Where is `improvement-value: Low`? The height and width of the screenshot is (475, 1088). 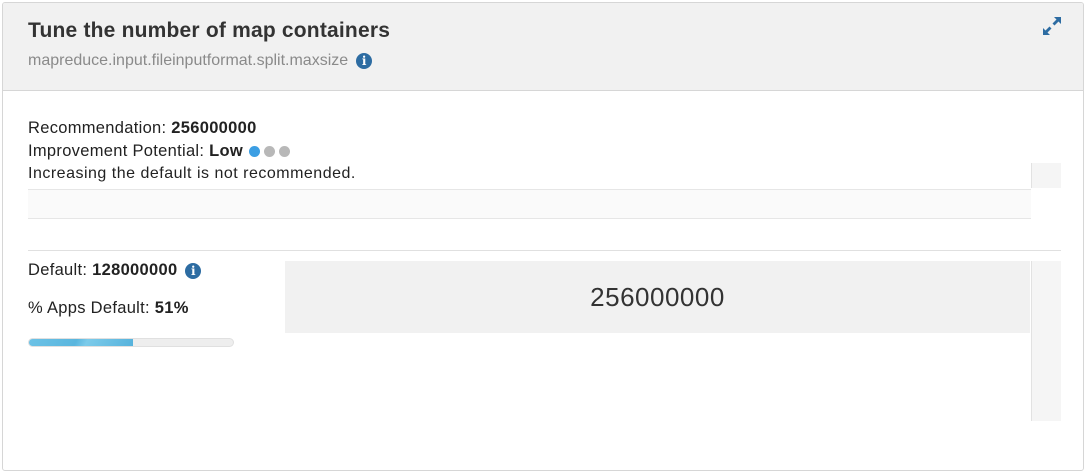 improvement-value: Low is located at coordinates (226, 151).